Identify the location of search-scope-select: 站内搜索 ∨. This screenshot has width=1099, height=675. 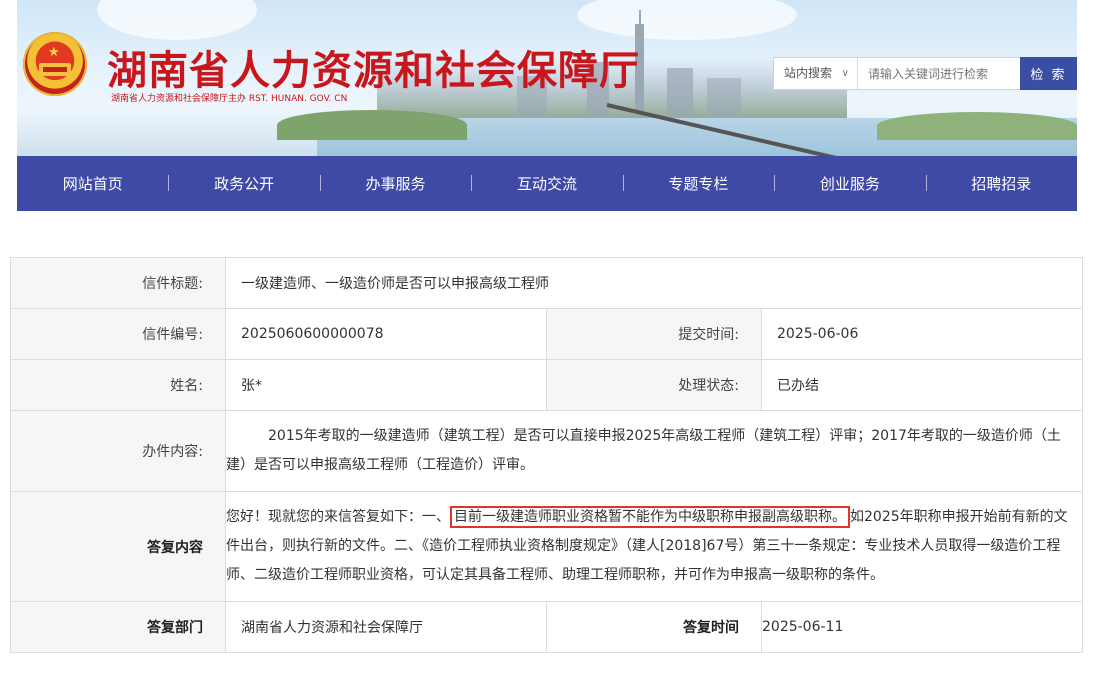
(816, 73).